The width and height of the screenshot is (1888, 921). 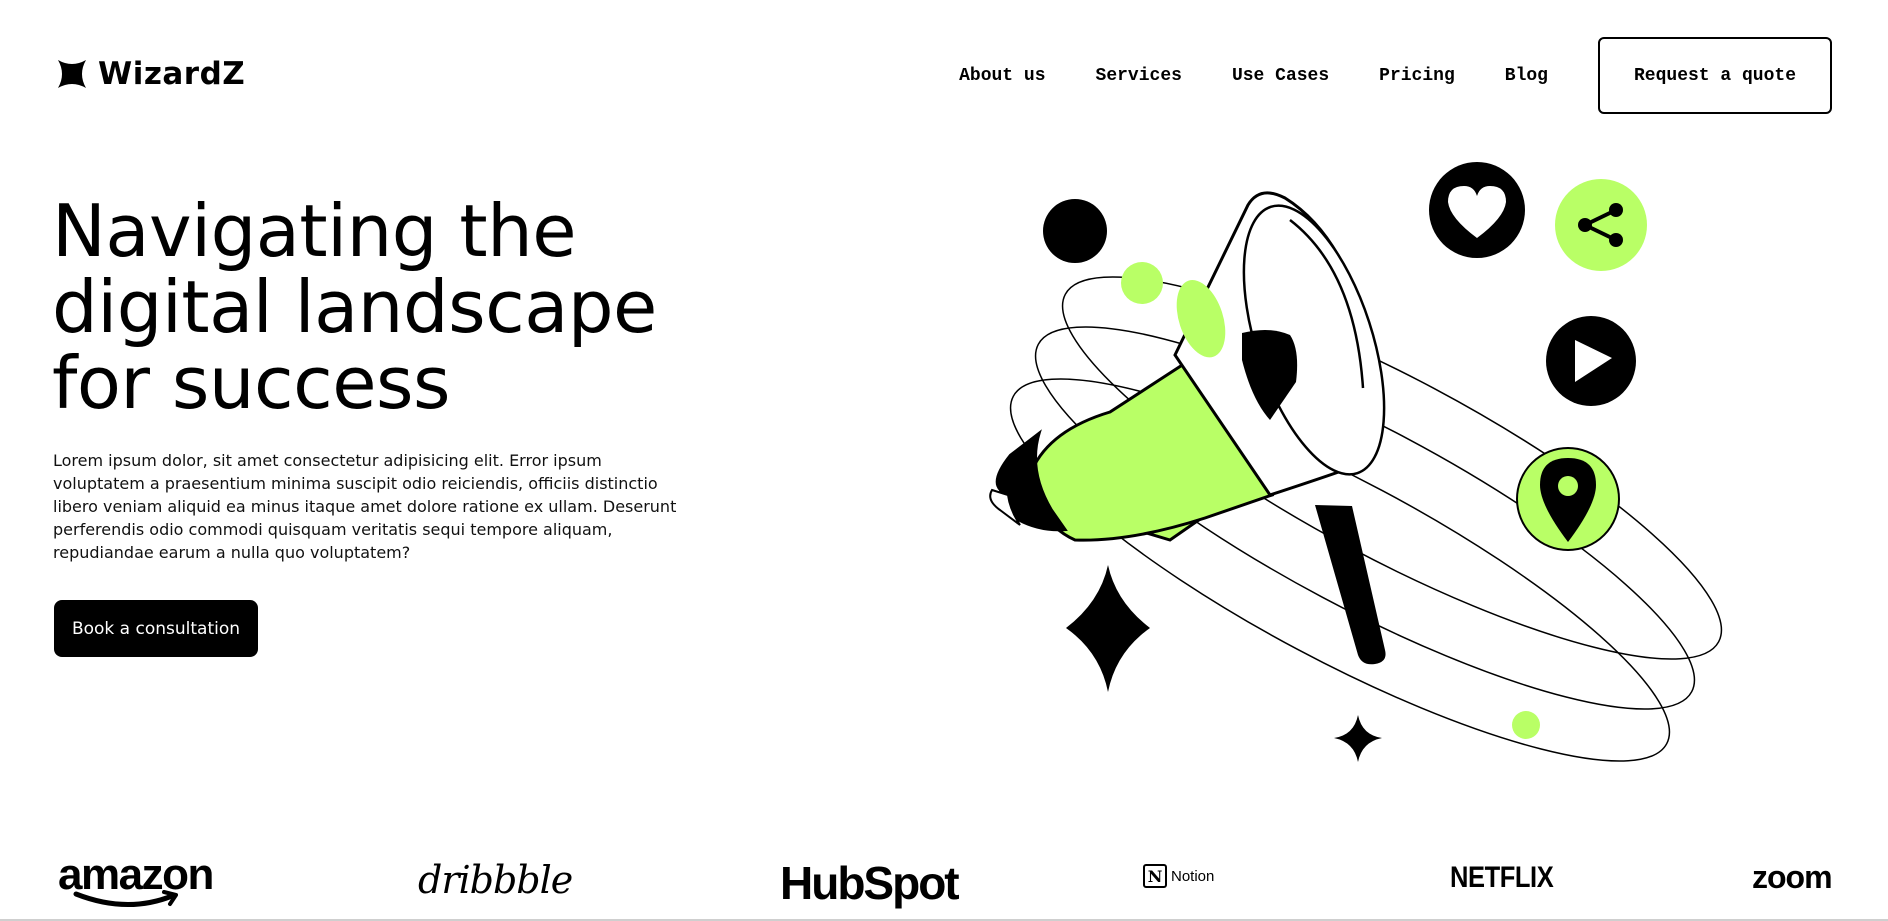 What do you see at coordinates (495, 880) in the screenshot?
I see `brand-dribbble: dribbble` at bounding box center [495, 880].